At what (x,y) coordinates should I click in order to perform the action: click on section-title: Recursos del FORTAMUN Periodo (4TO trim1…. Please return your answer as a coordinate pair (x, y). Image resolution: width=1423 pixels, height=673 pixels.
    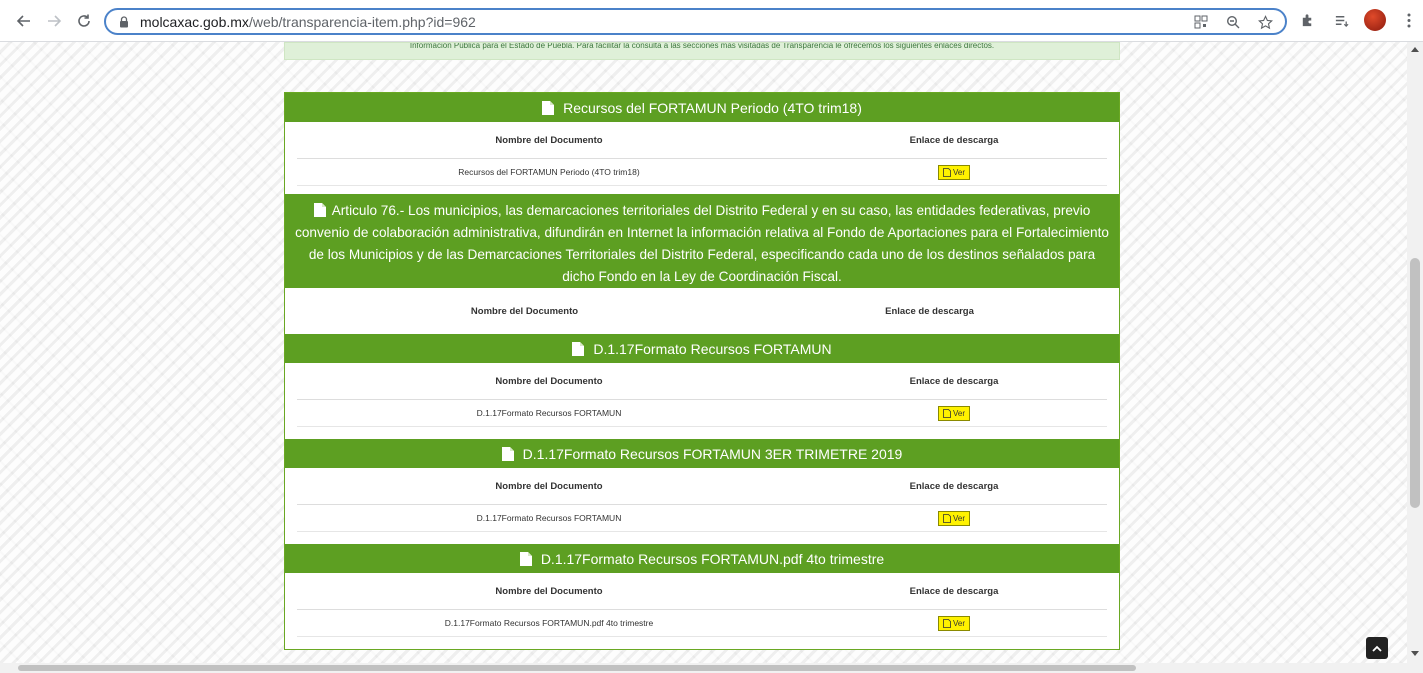
    Looking at the image, I should click on (712, 107).